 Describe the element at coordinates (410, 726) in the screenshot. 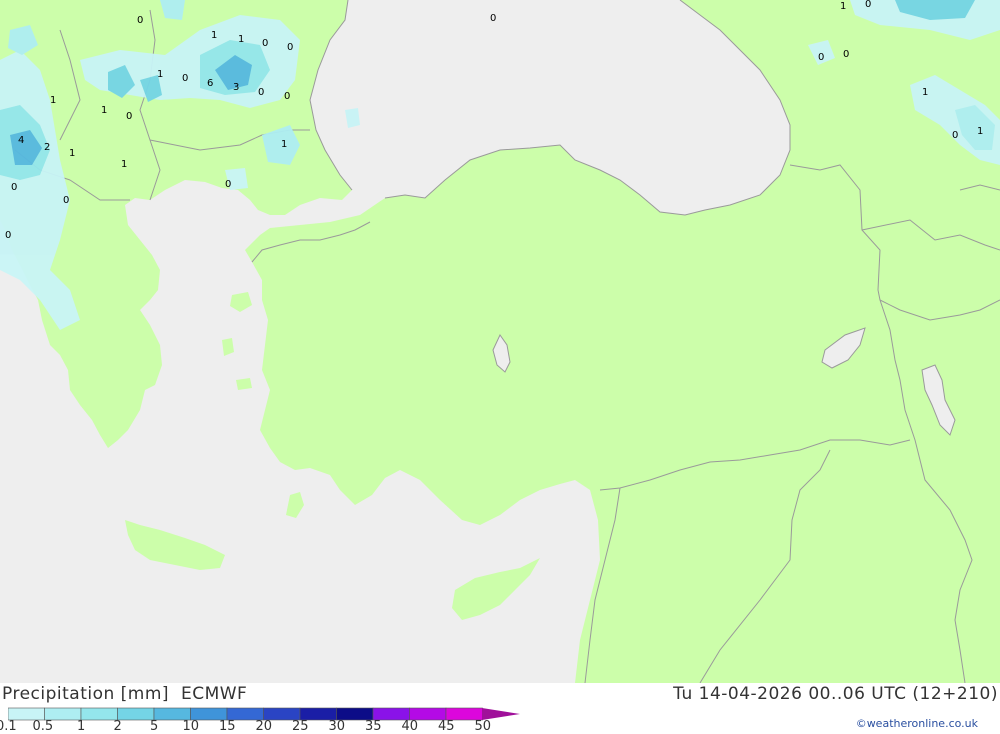

I see `color-scale-label: 40` at that location.